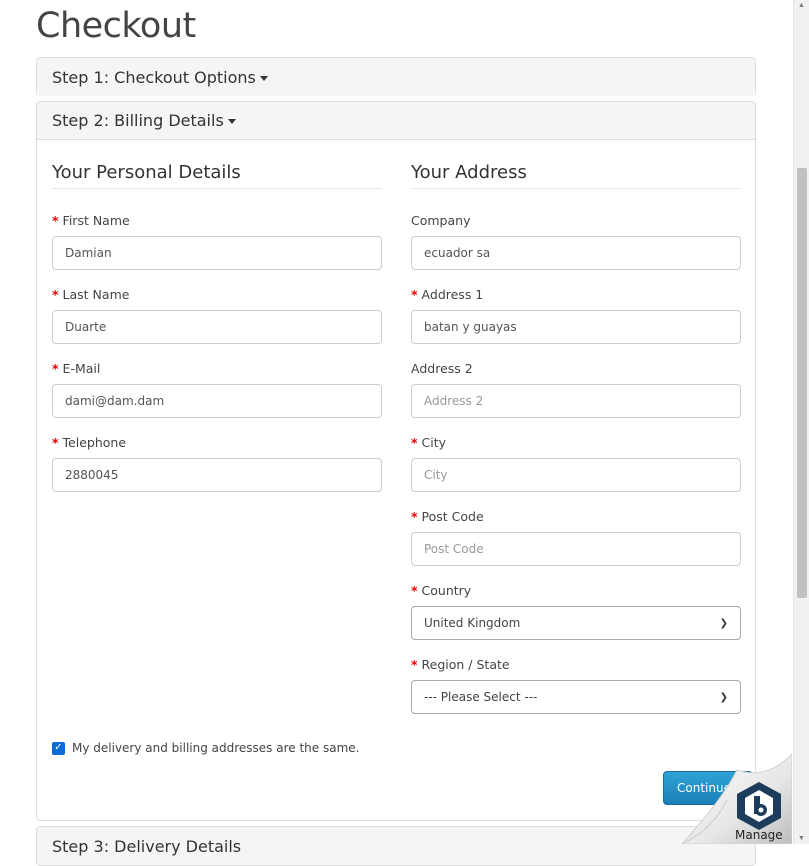 This screenshot has height=866, width=809. What do you see at coordinates (429, 442) in the screenshot?
I see `city-label: * City` at bounding box center [429, 442].